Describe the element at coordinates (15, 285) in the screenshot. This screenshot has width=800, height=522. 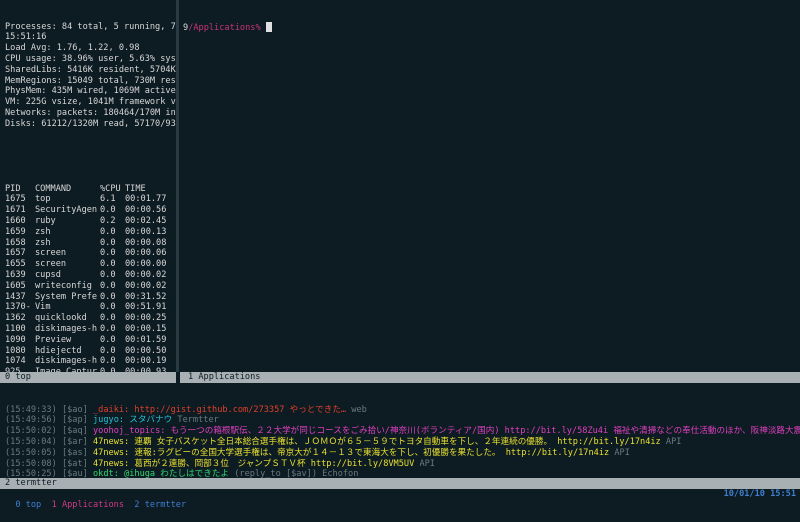
I see `process-pid: 1605` at that location.